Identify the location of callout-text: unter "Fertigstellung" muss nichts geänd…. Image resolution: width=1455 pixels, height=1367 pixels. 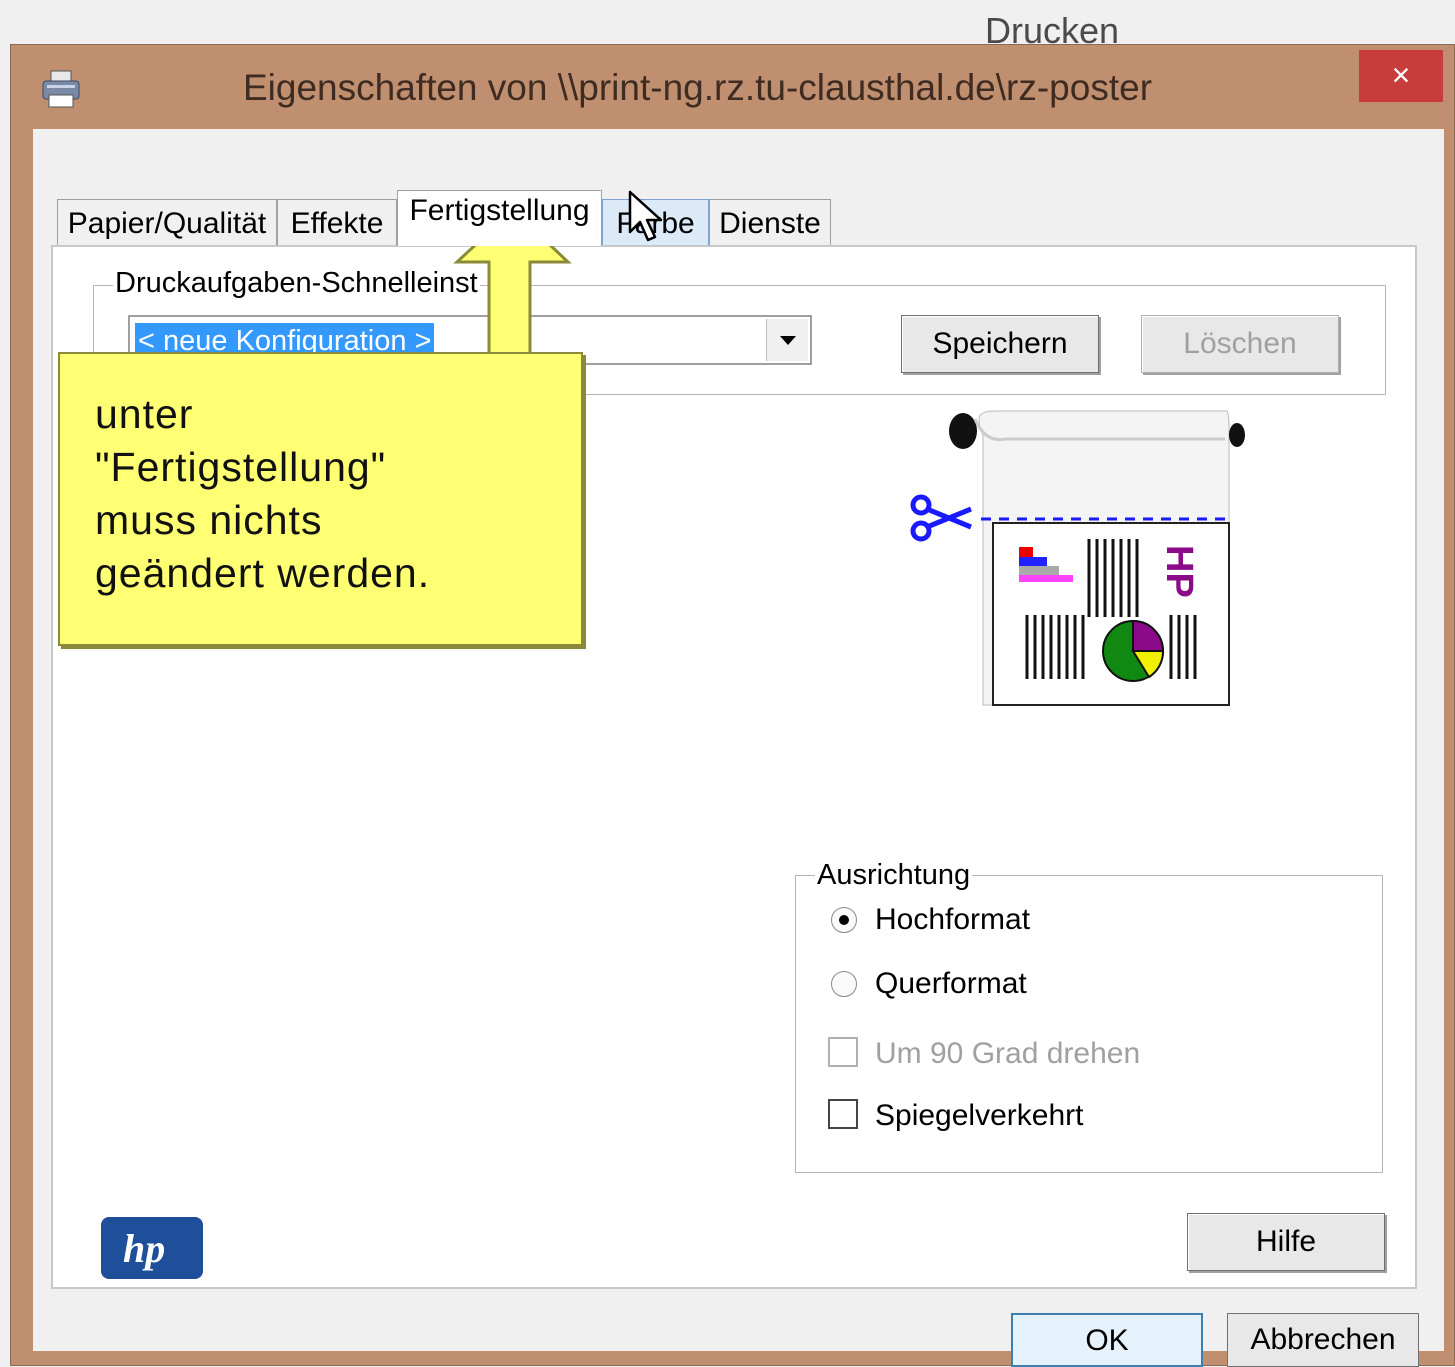
(263, 493).